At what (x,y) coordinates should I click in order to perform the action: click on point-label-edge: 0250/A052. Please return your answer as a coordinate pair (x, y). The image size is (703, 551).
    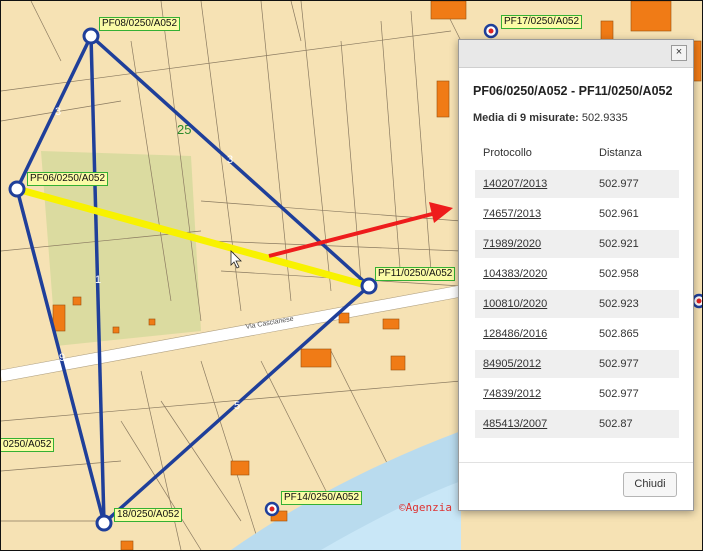
    Looking at the image, I should click on (28, 445).